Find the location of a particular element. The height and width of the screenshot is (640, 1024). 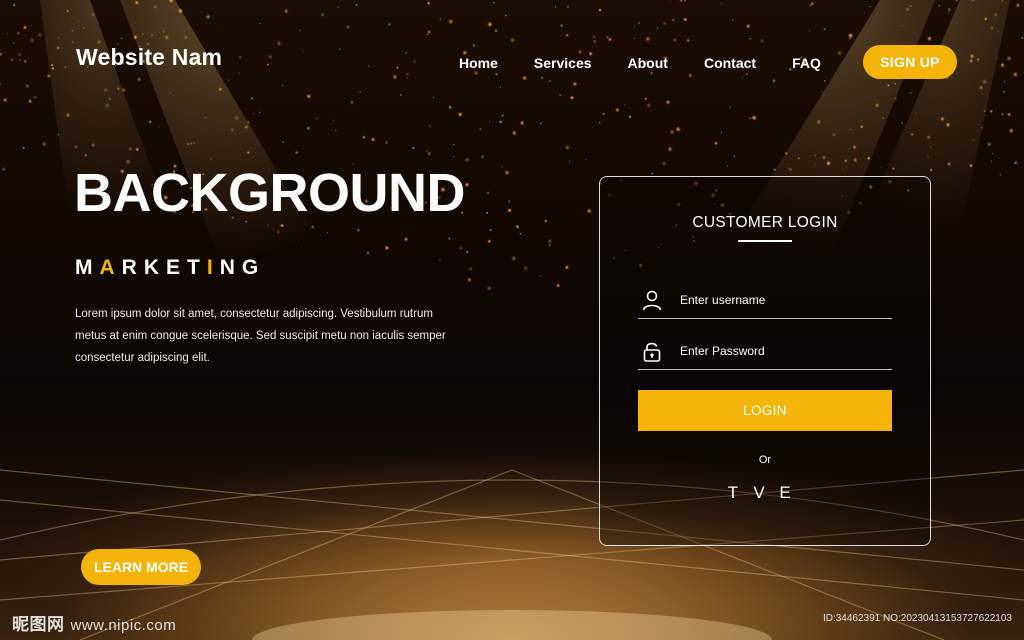

login-button: LOGIN is located at coordinates (765, 410).